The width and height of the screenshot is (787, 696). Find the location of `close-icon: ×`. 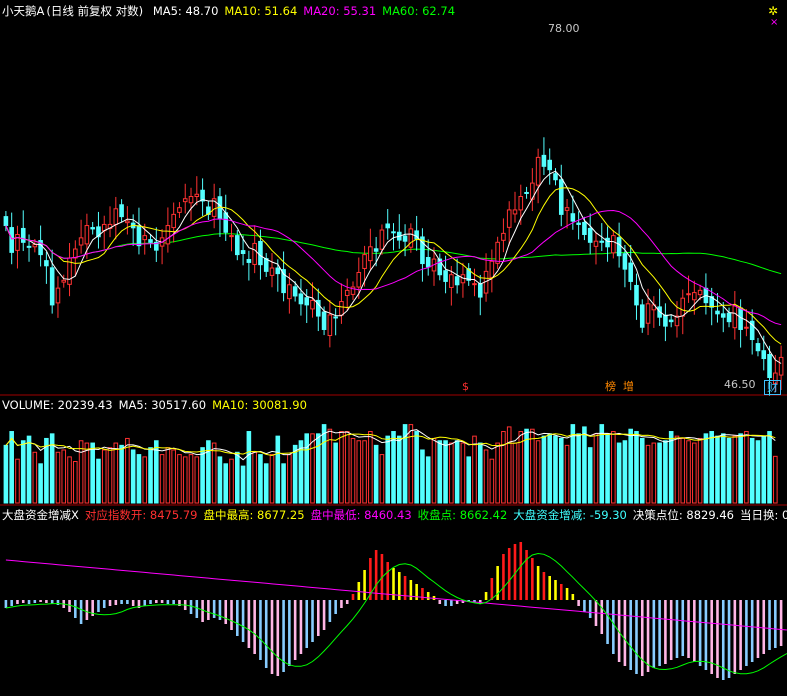

close-icon: × is located at coordinates (774, 23).